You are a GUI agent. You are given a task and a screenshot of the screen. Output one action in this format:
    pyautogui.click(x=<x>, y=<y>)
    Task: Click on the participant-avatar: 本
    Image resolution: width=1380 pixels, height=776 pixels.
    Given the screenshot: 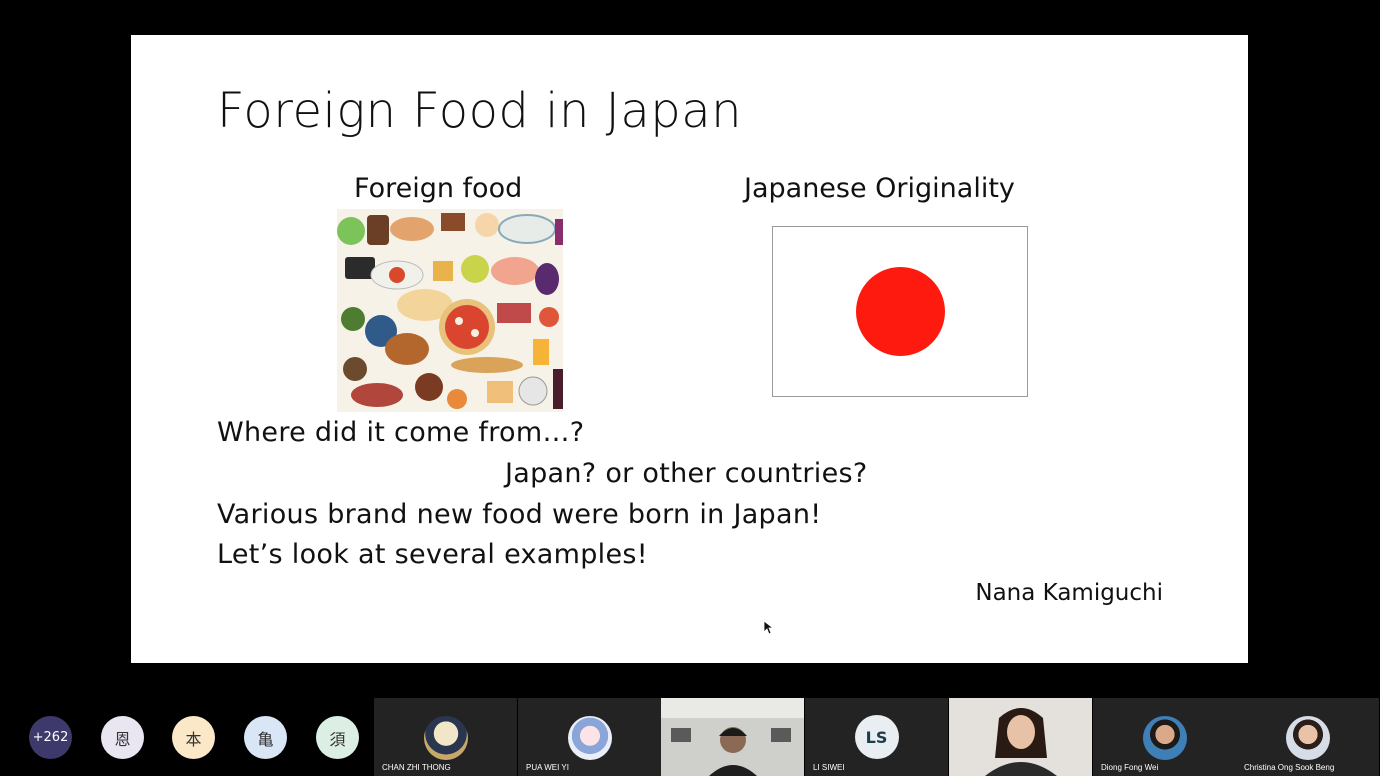 What is the action you would take?
    pyautogui.click(x=193, y=737)
    